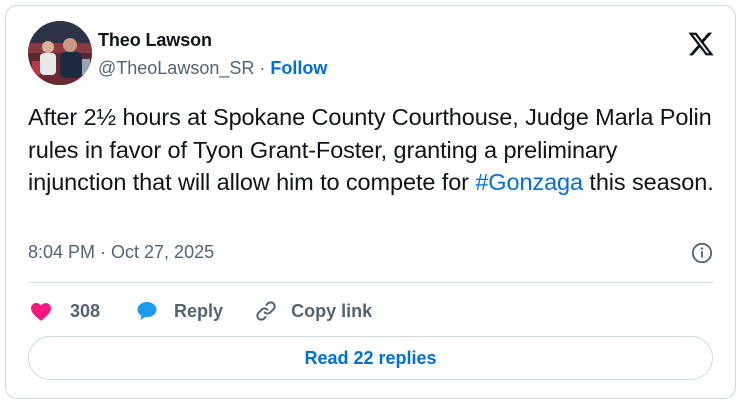  I want to click on action-bar: 308 Reply Copy link, so click(200, 311).